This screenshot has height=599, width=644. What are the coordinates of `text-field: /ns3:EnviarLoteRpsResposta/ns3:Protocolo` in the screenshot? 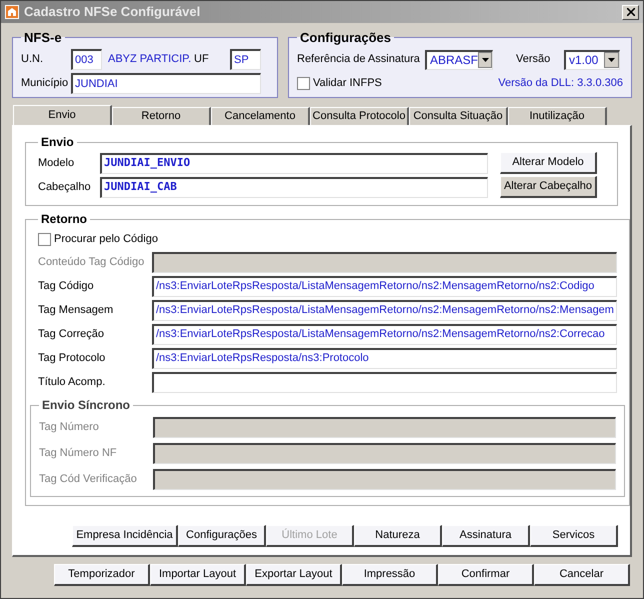 It's located at (384, 358).